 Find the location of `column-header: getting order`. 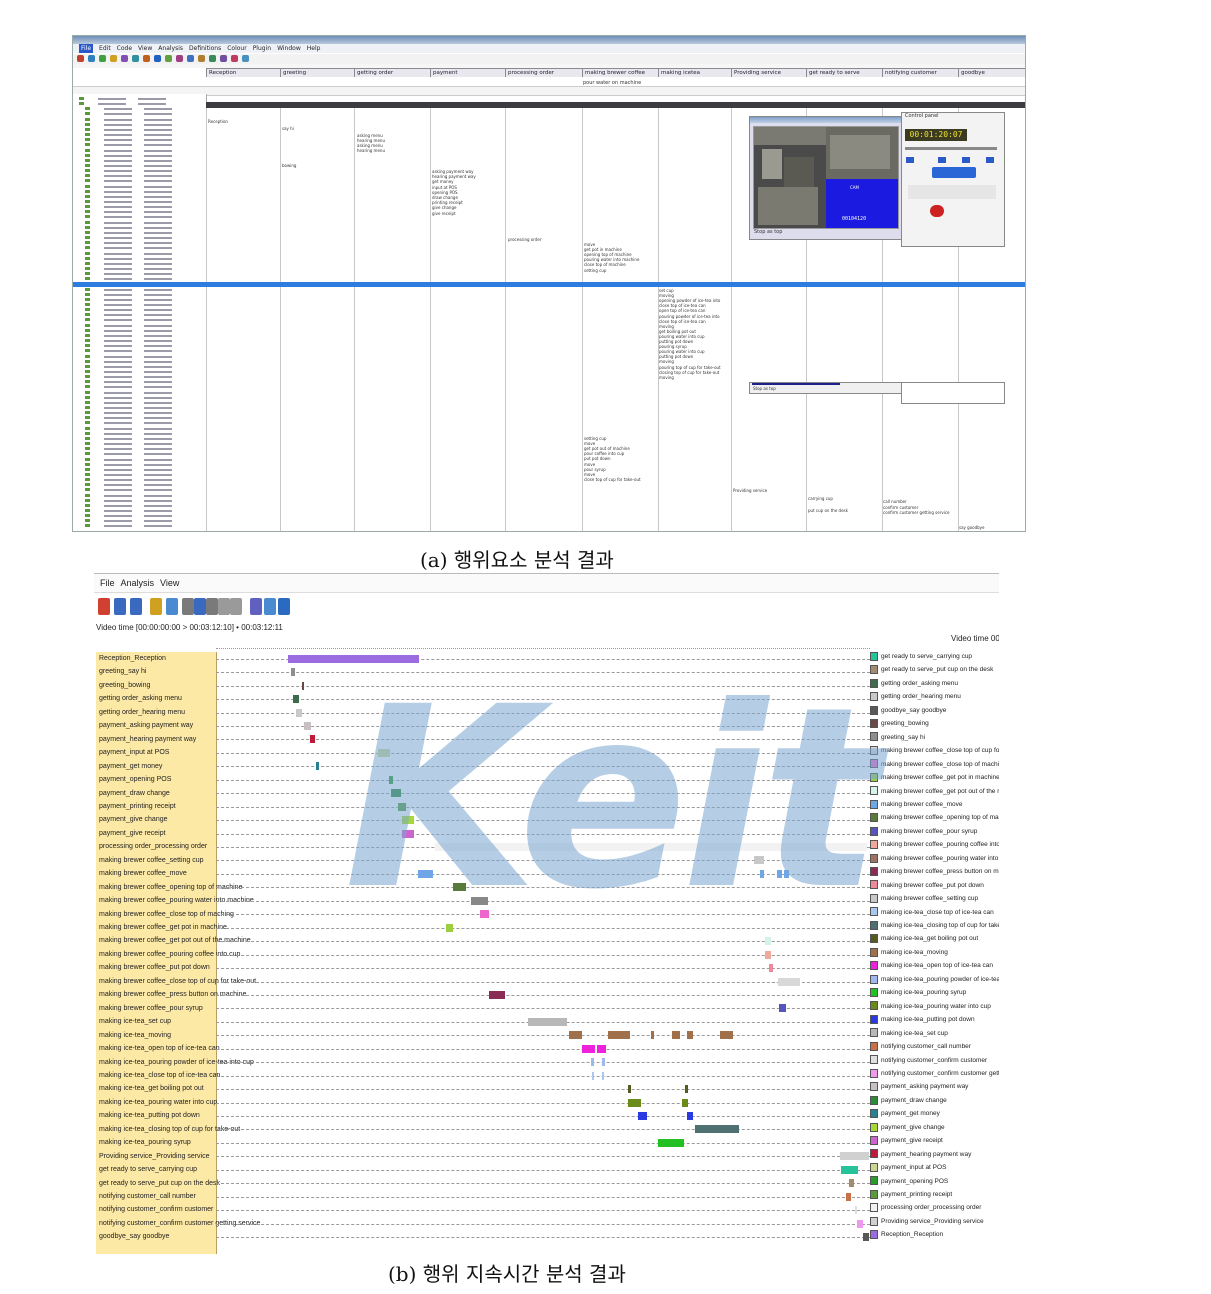

column-header: getting order is located at coordinates (392, 72).